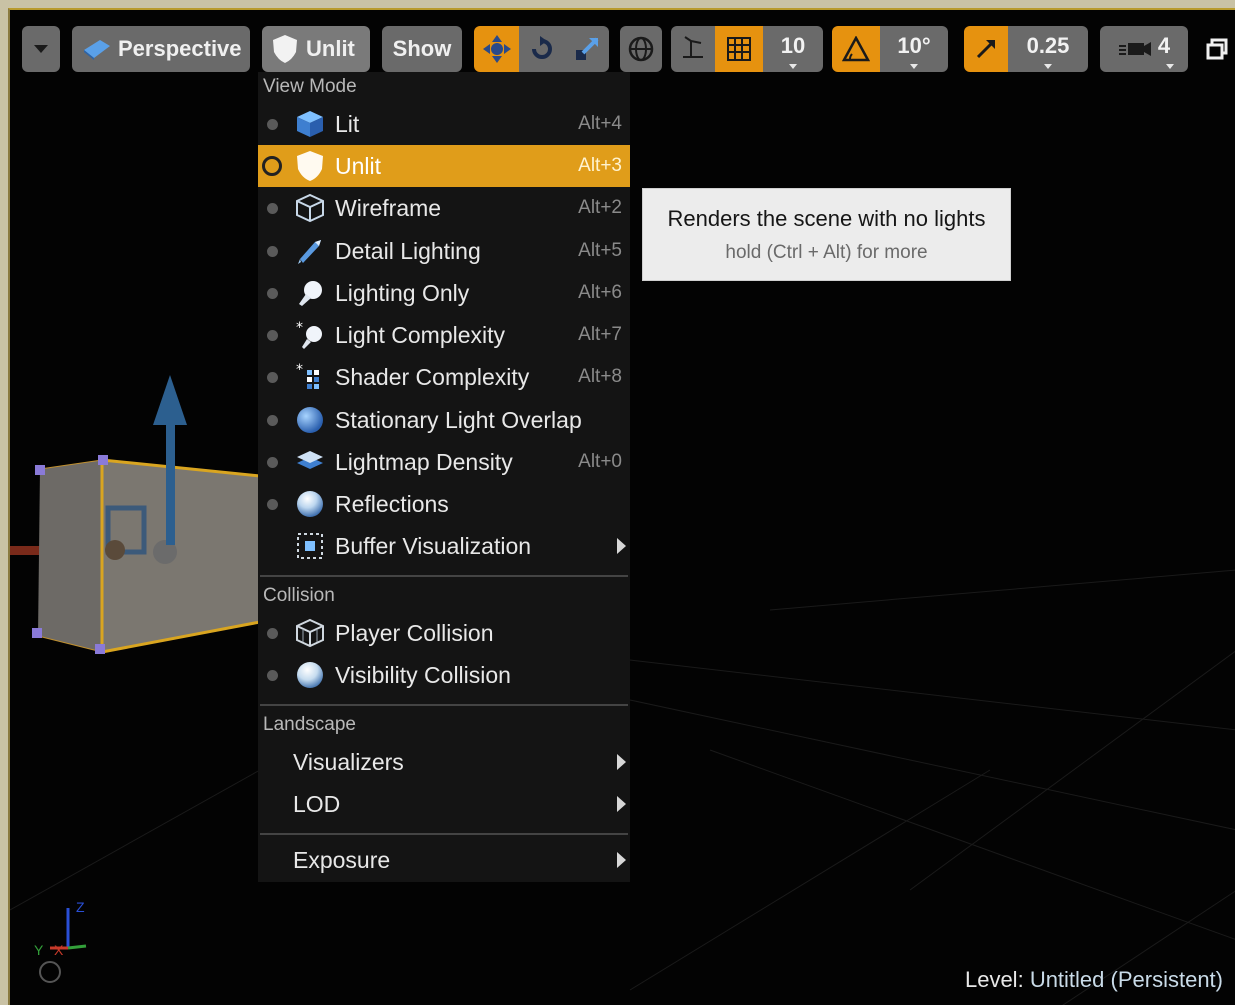 The height and width of the screenshot is (1005, 1235). What do you see at coordinates (444, 705) in the screenshot?
I see `menu-divider` at bounding box center [444, 705].